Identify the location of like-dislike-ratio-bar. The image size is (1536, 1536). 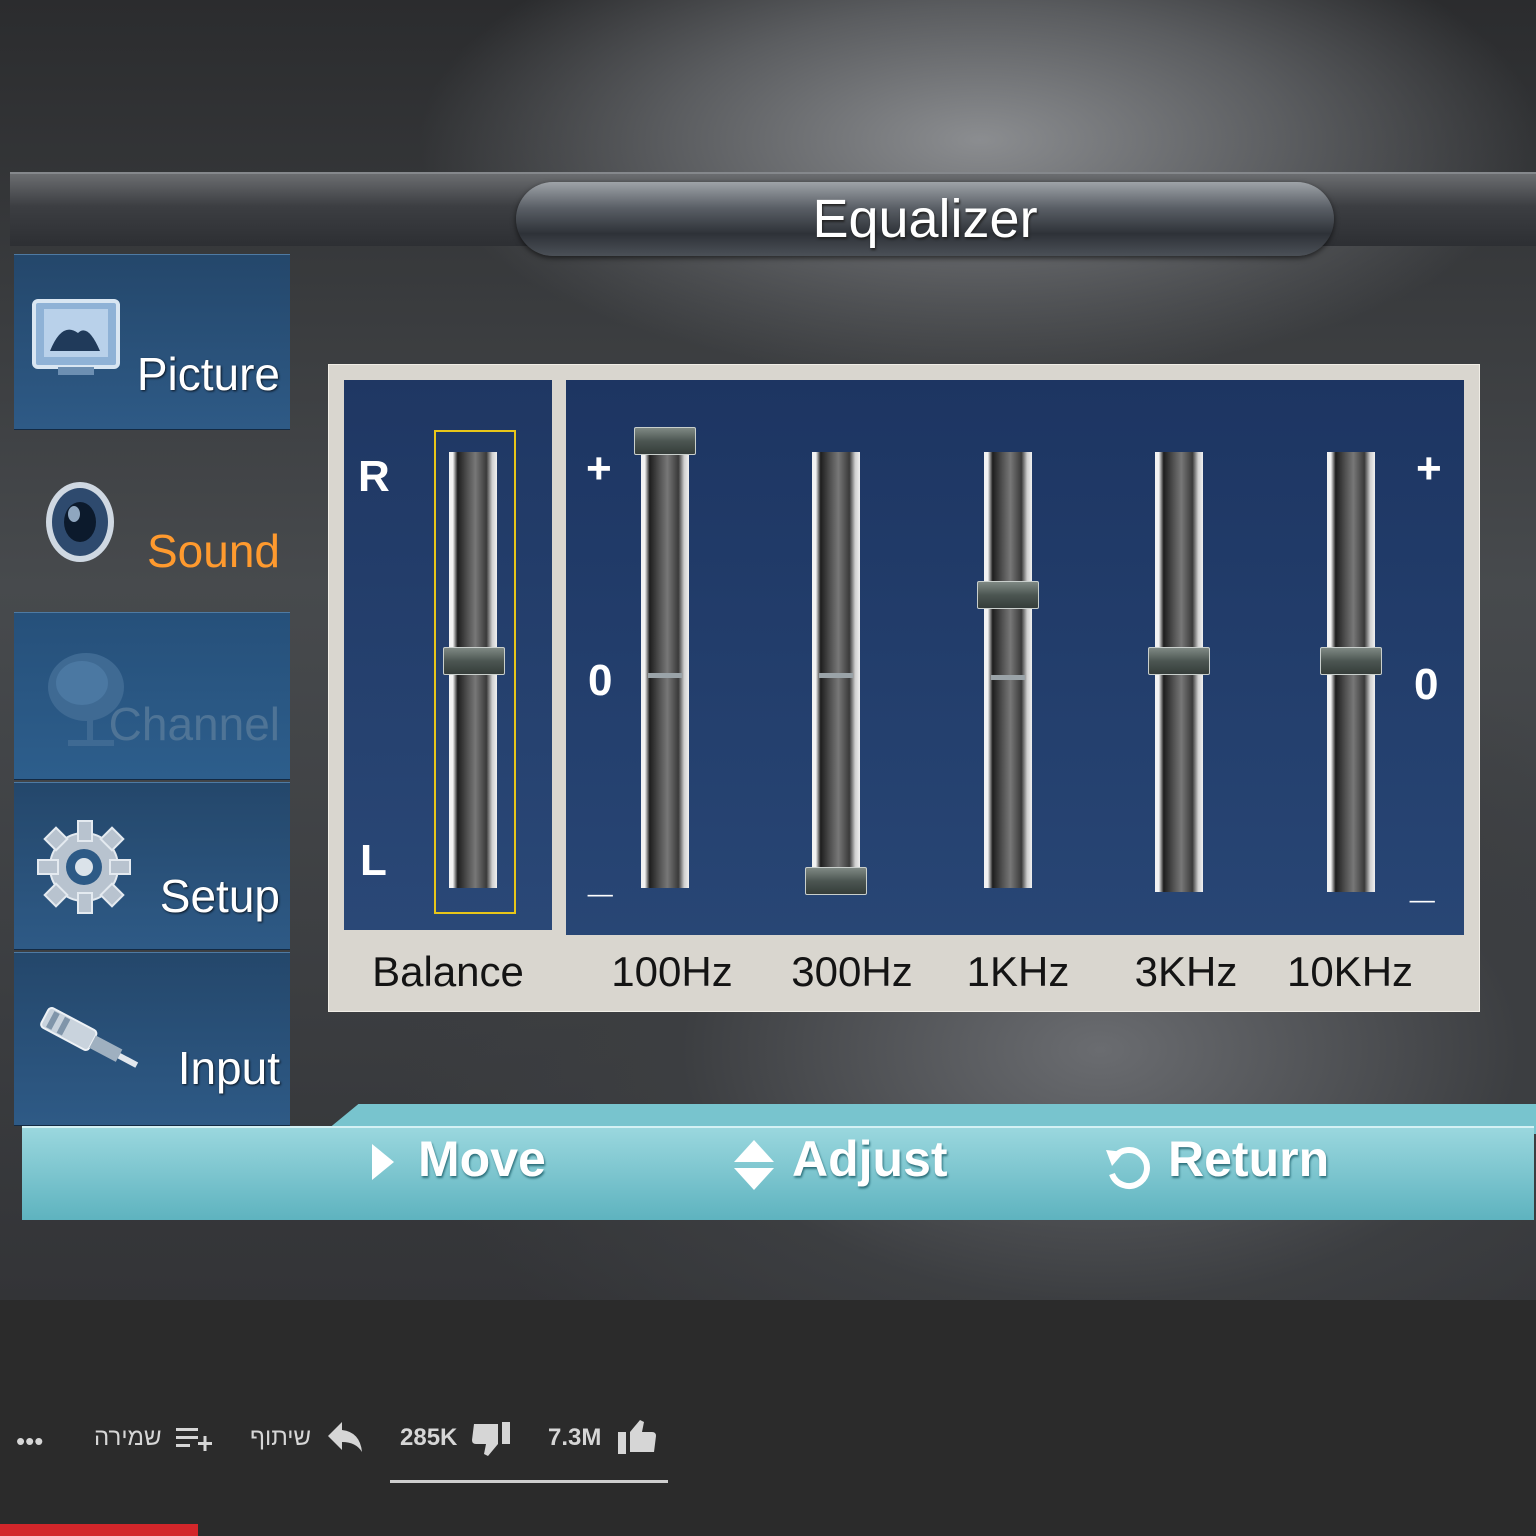
(529, 1481).